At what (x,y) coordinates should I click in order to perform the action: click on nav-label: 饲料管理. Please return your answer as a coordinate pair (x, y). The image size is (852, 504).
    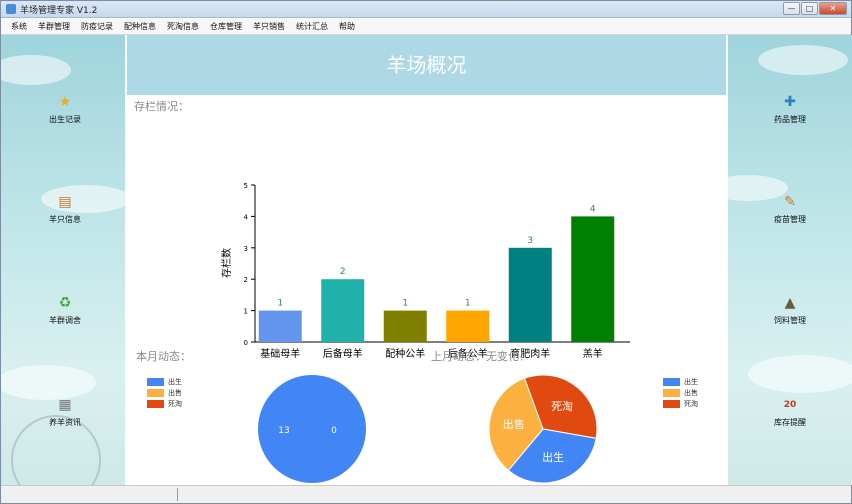
    Looking at the image, I should click on (790, 320).